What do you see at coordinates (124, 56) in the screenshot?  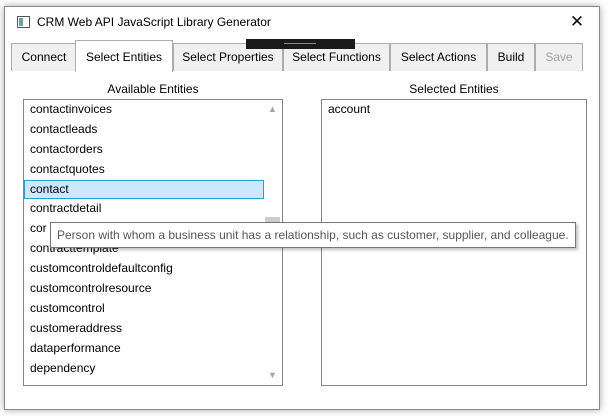 I see `tab-select-entities: Select Entities` at bounding box center [124, 56].